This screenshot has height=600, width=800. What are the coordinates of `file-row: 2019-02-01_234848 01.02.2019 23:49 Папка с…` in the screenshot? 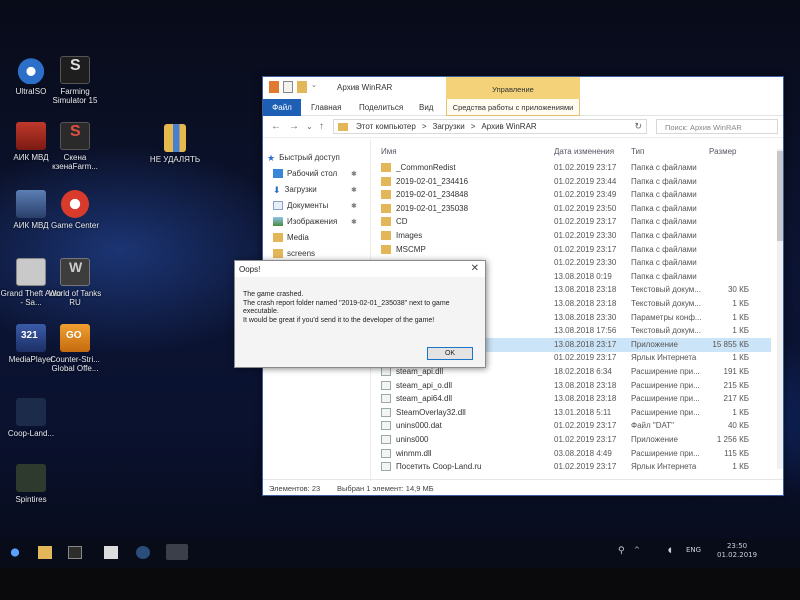 It's located at (571, 195).